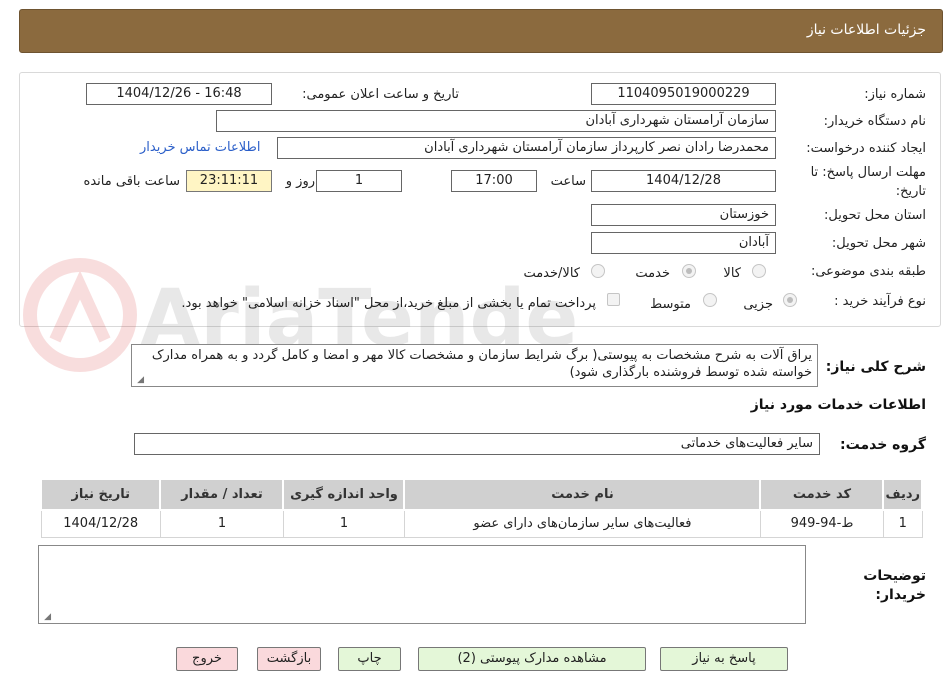 The image size is (944, 691). Describe the element at coordinates (874, 121) in the screenshot. I see `buyer-org-label: نام دستگاه خریدار:` at that location.